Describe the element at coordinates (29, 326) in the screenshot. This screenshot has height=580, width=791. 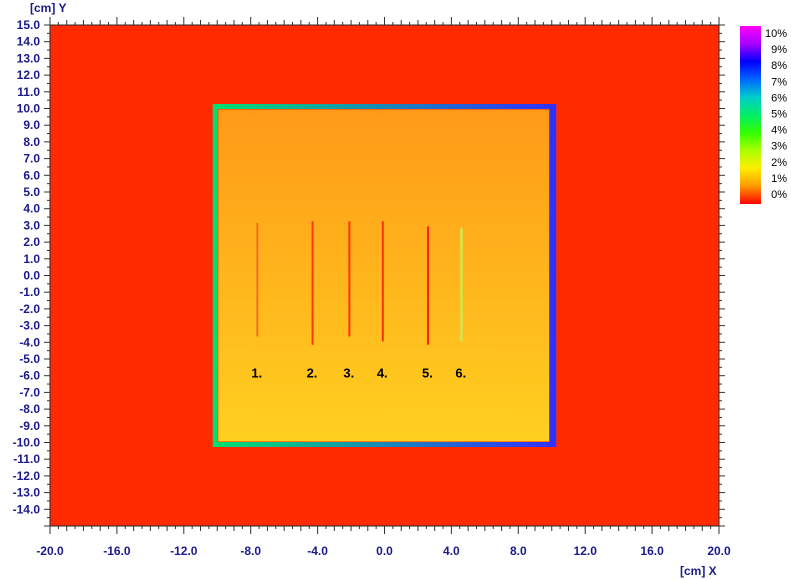
I see `y-tick-label: -3.0` at that location.